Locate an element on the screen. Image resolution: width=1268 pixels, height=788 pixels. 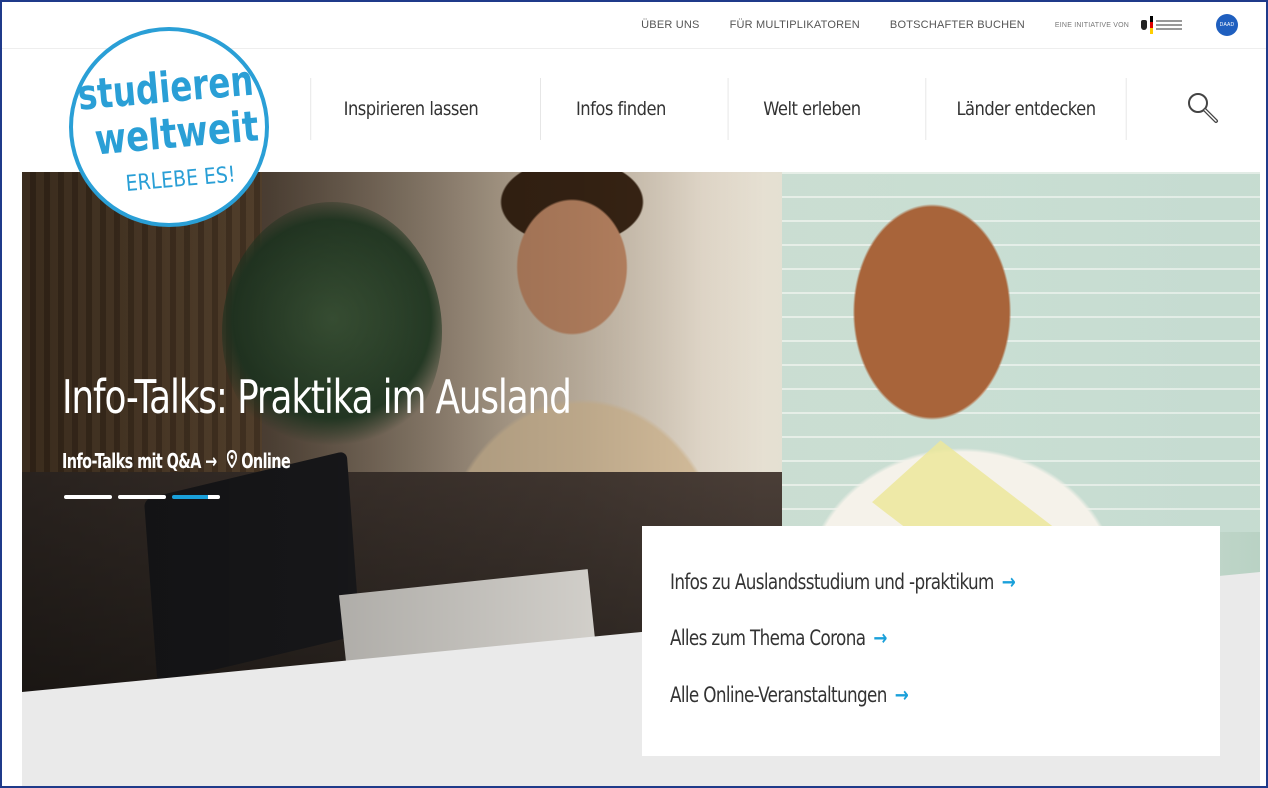
link-online-veranstaltungen: Alle Online-Veranstaltungen → is located at coordinates (789, 695).